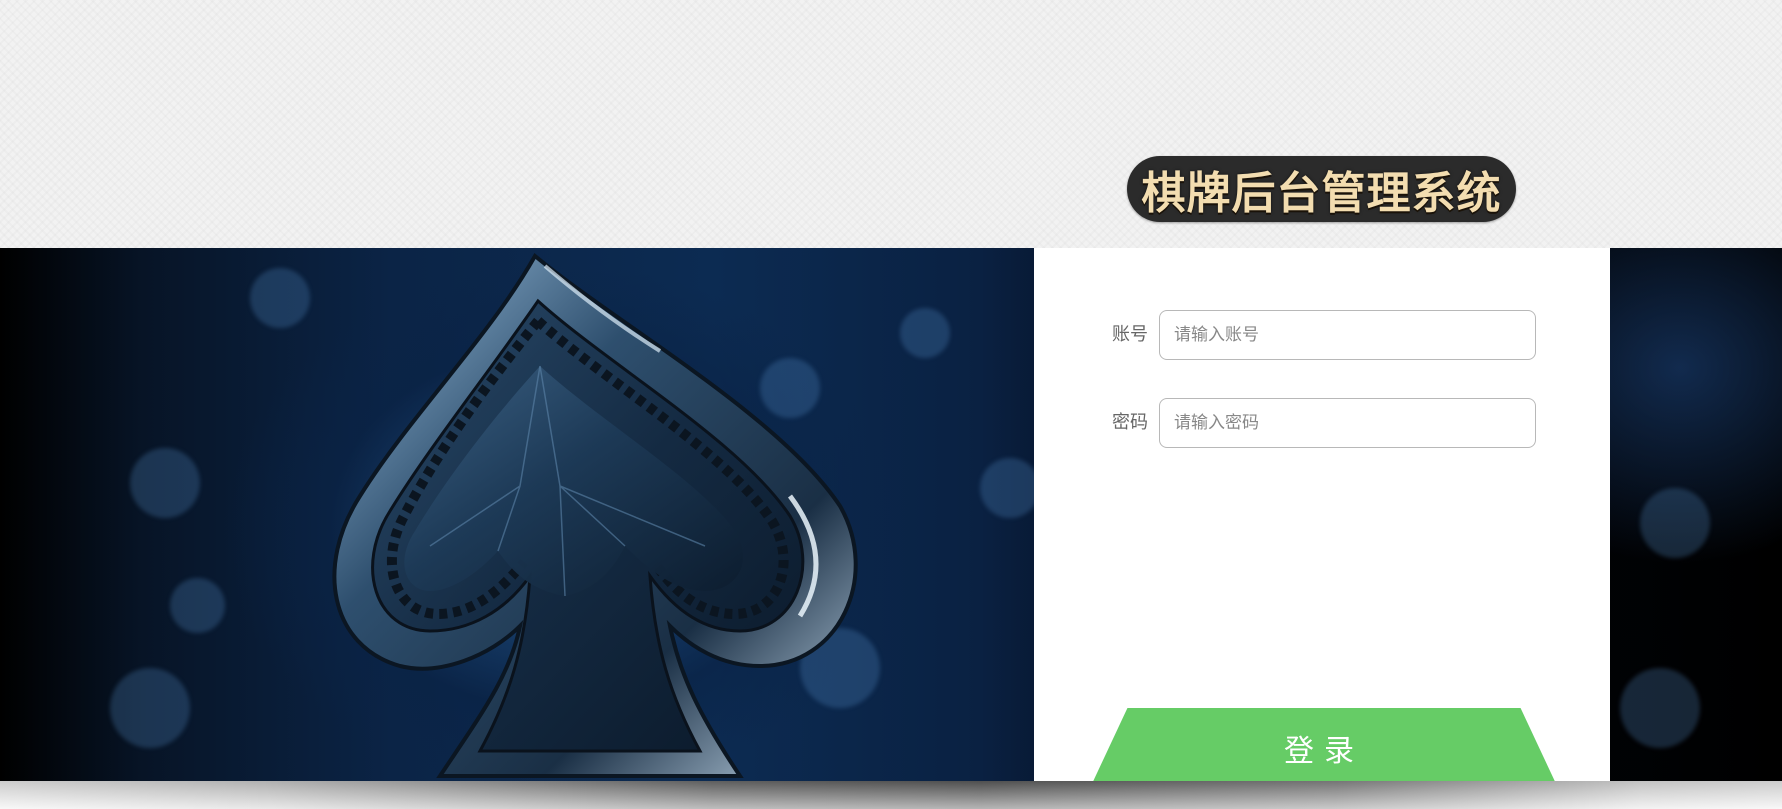 This screenshot has height=809, width=1782. Describe the element at coordinates (1347, 423) in the screenshot. I see `password-input` at that location.